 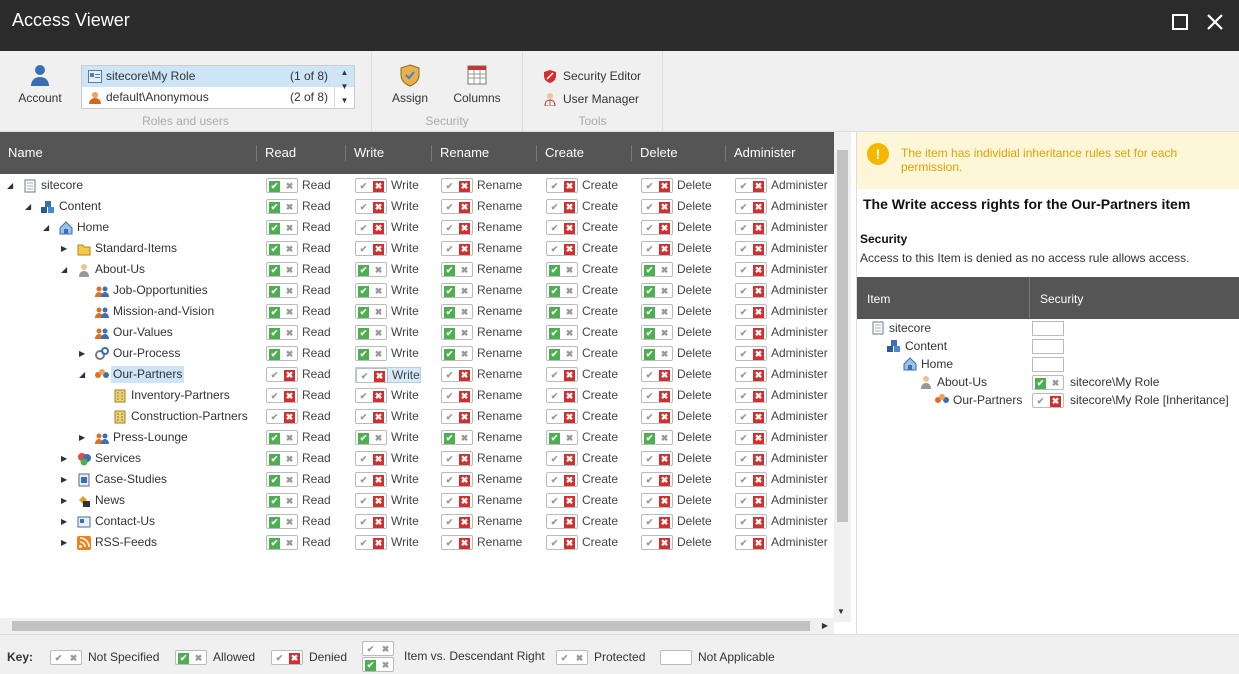 I want to click on column-header-write: Write, so click(x=364, y=153).